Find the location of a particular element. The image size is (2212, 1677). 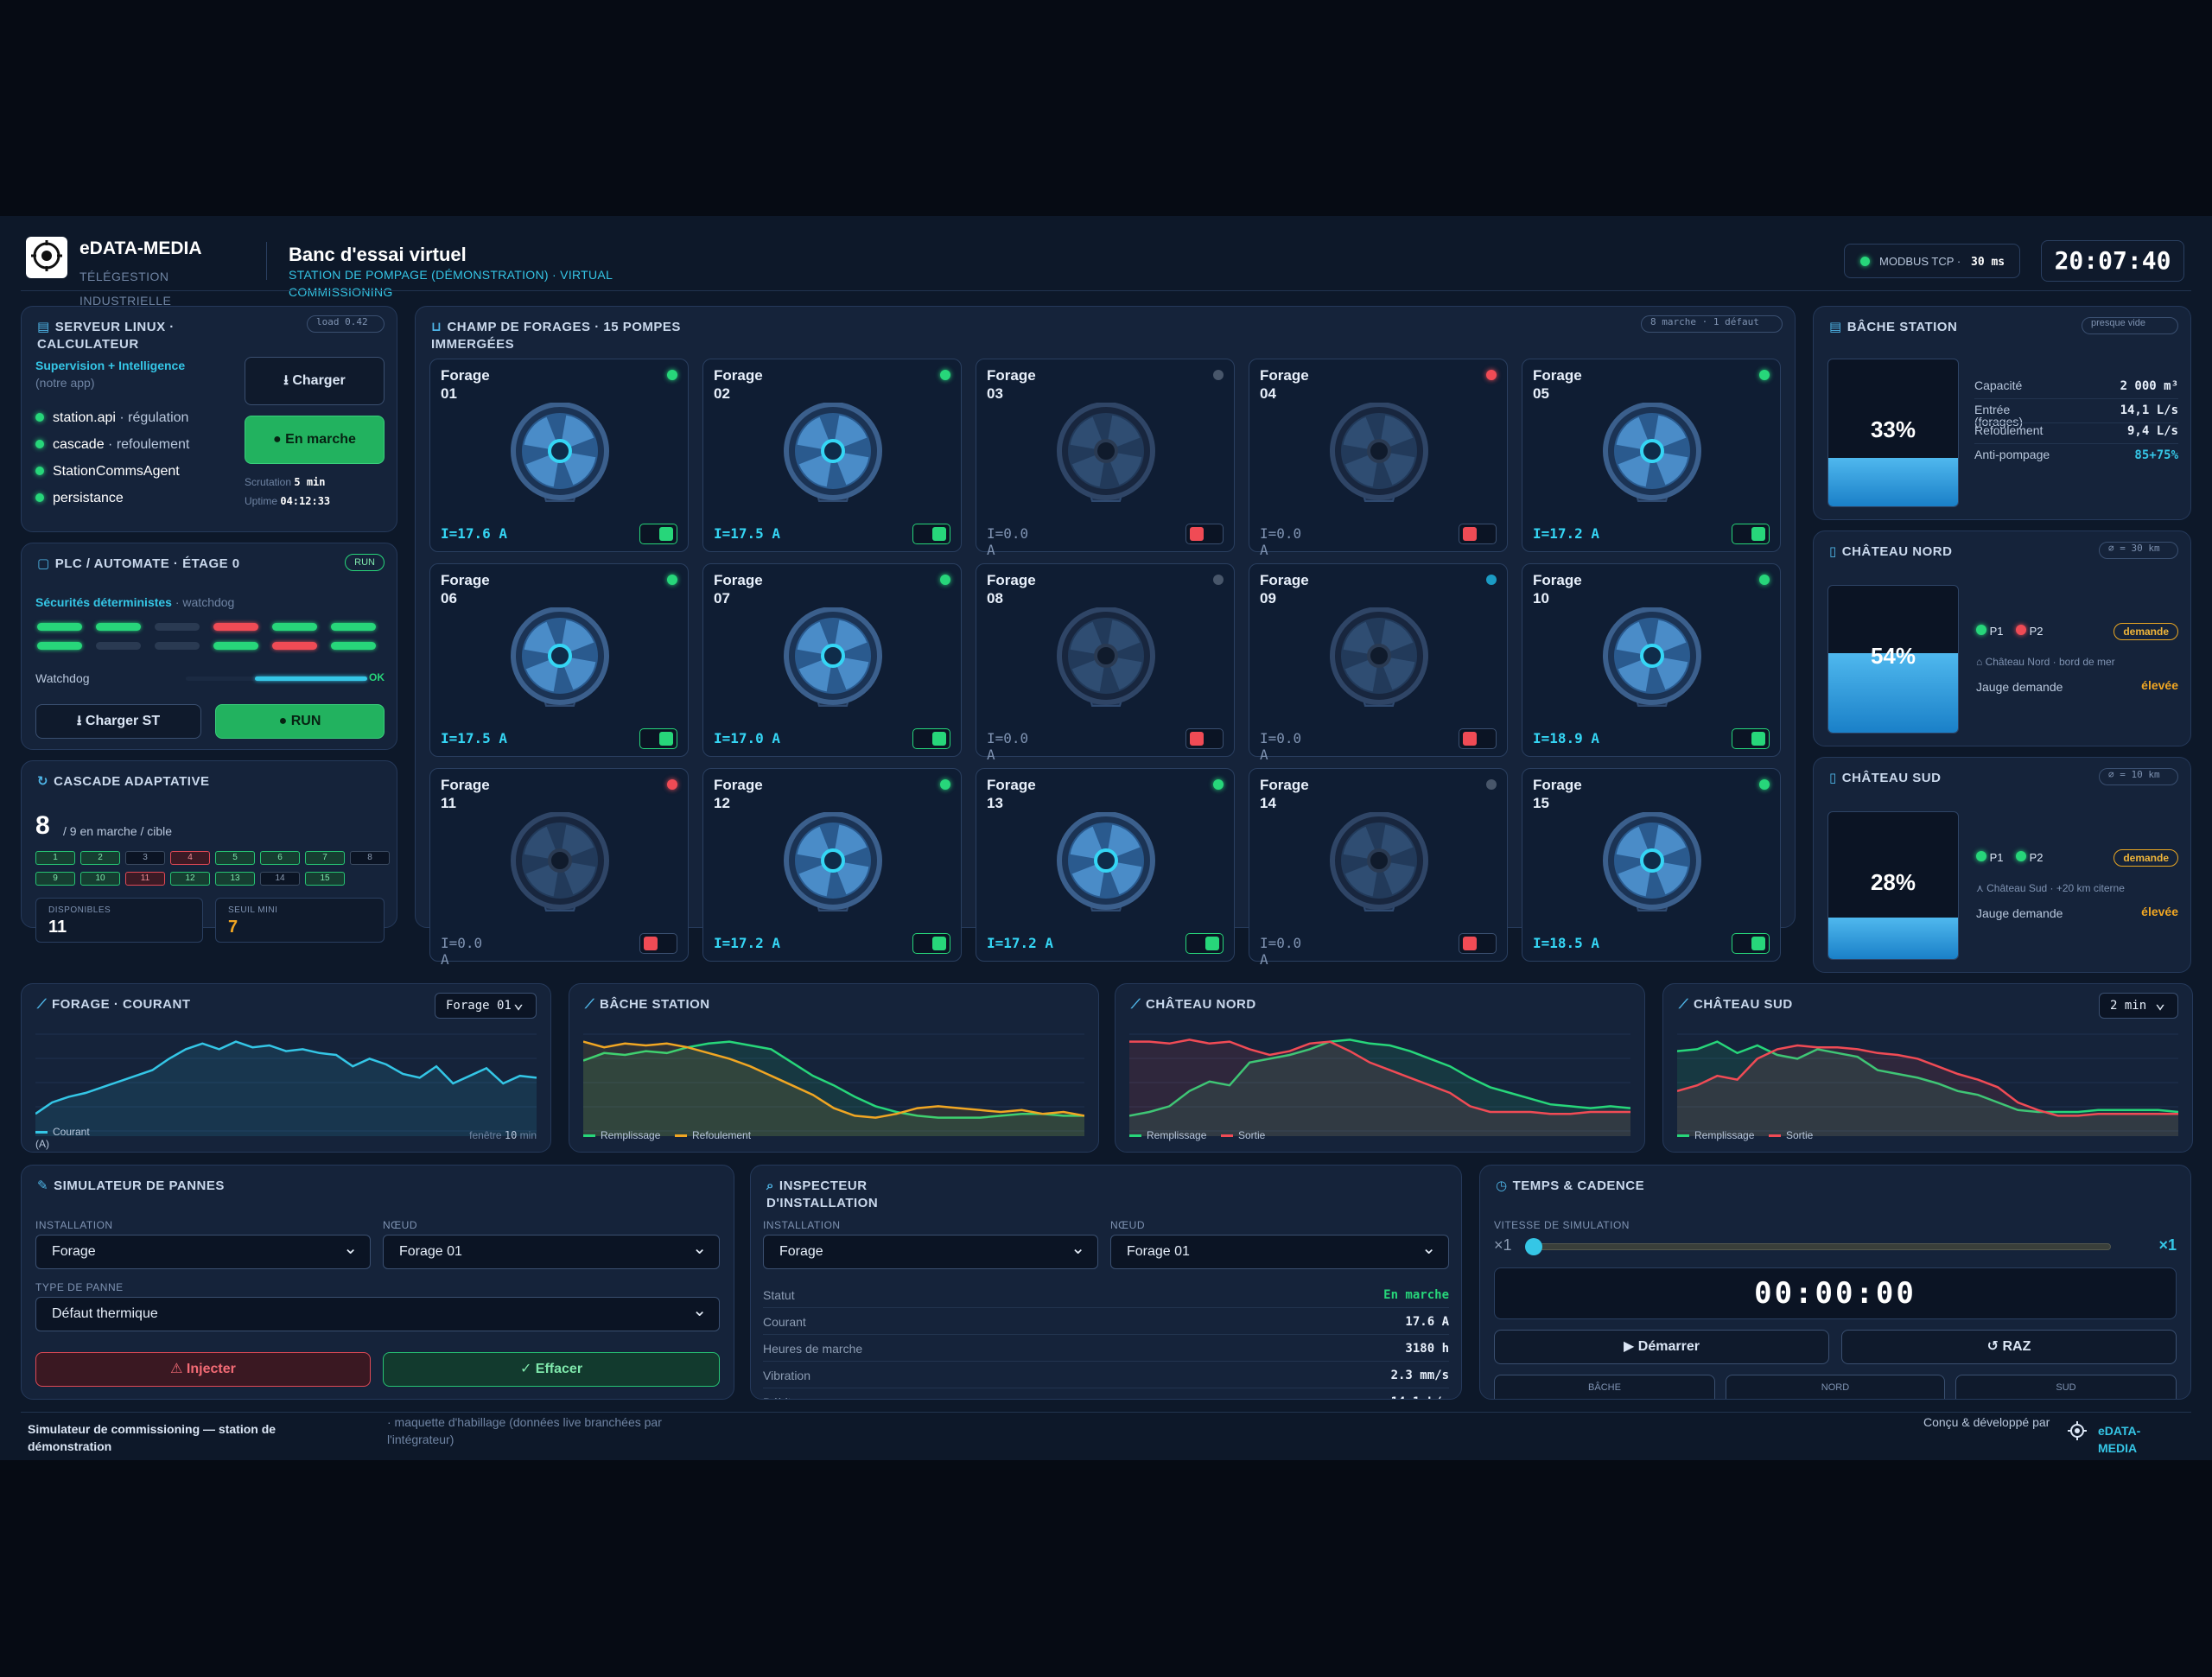

pump-card: Forage 14 I=0.0 A is located at coordinates (1378, 868).